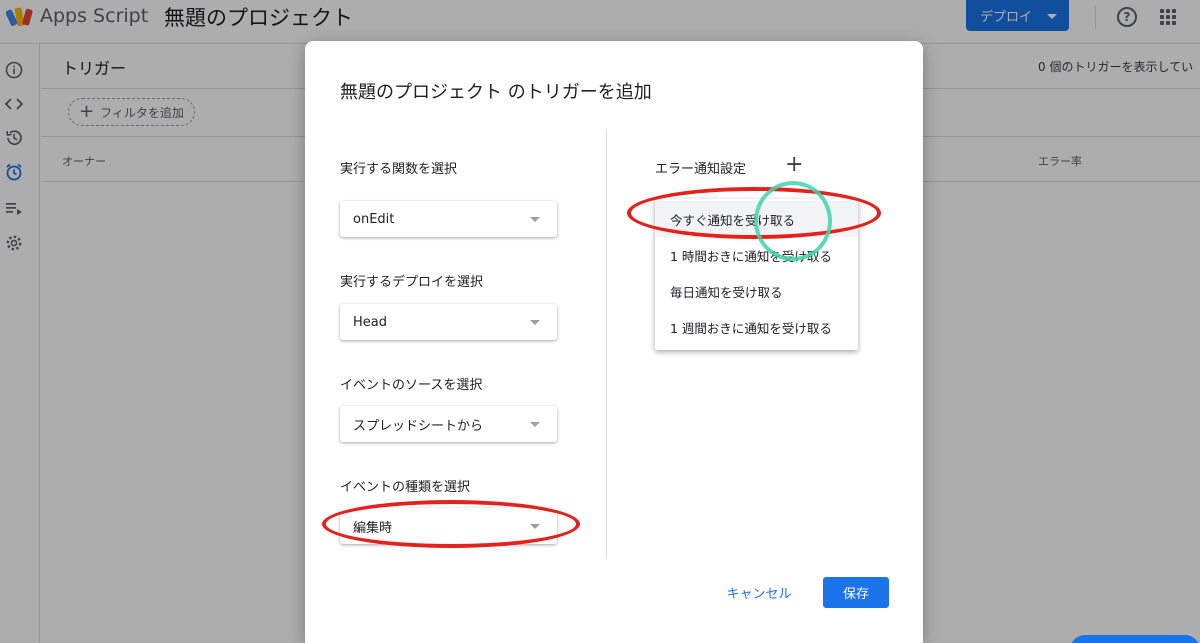  What do you see at coordinates (448, 219) in the screenshot?
I see `function-select: onEdit` at bounding box center [448, 219].